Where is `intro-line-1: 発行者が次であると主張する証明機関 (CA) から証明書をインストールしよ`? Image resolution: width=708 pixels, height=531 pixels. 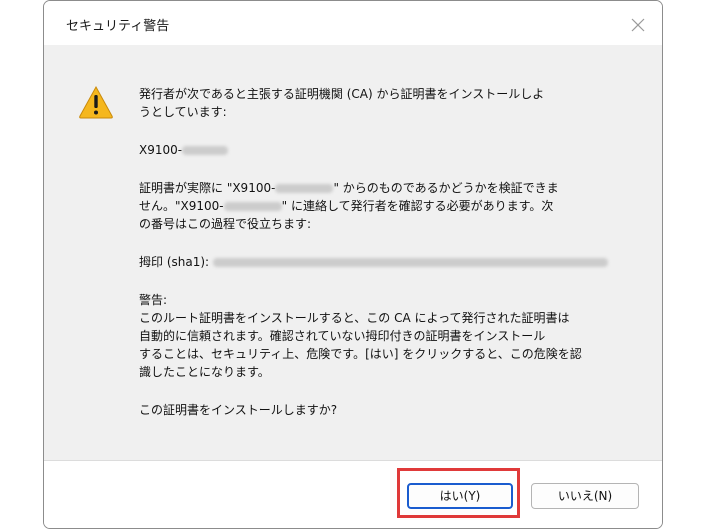 intro-line-1: 発行者が次であると主張する証明機関 (CA) から証明書をインストールしよ is located at coordinates (342, 94).